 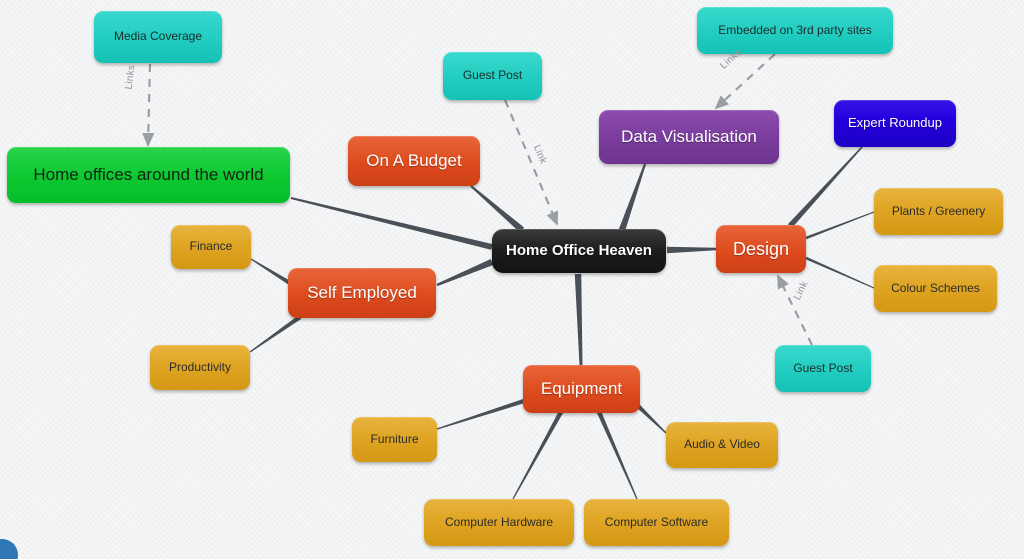 I want to click on mindmap-node-budget: On A Budget, so click(x=414, y=161).